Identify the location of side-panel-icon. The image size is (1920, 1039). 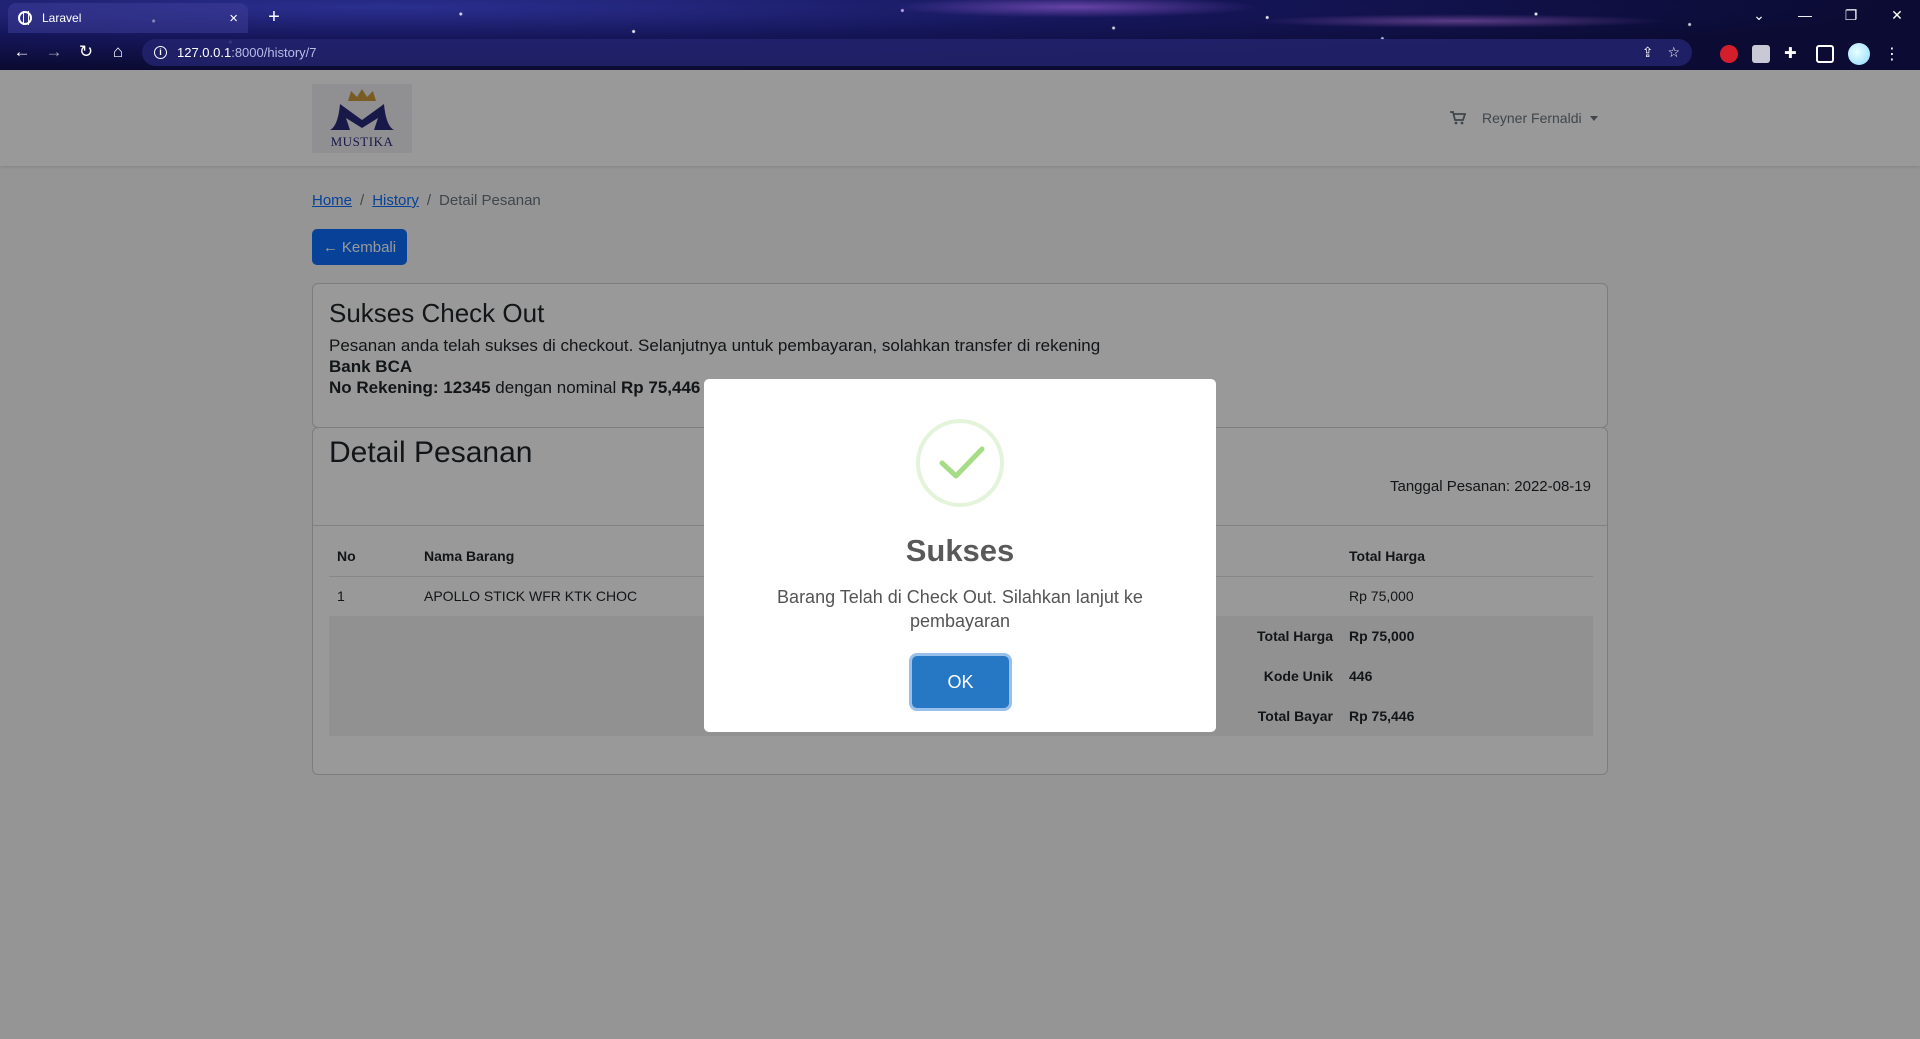
(1825, 54).